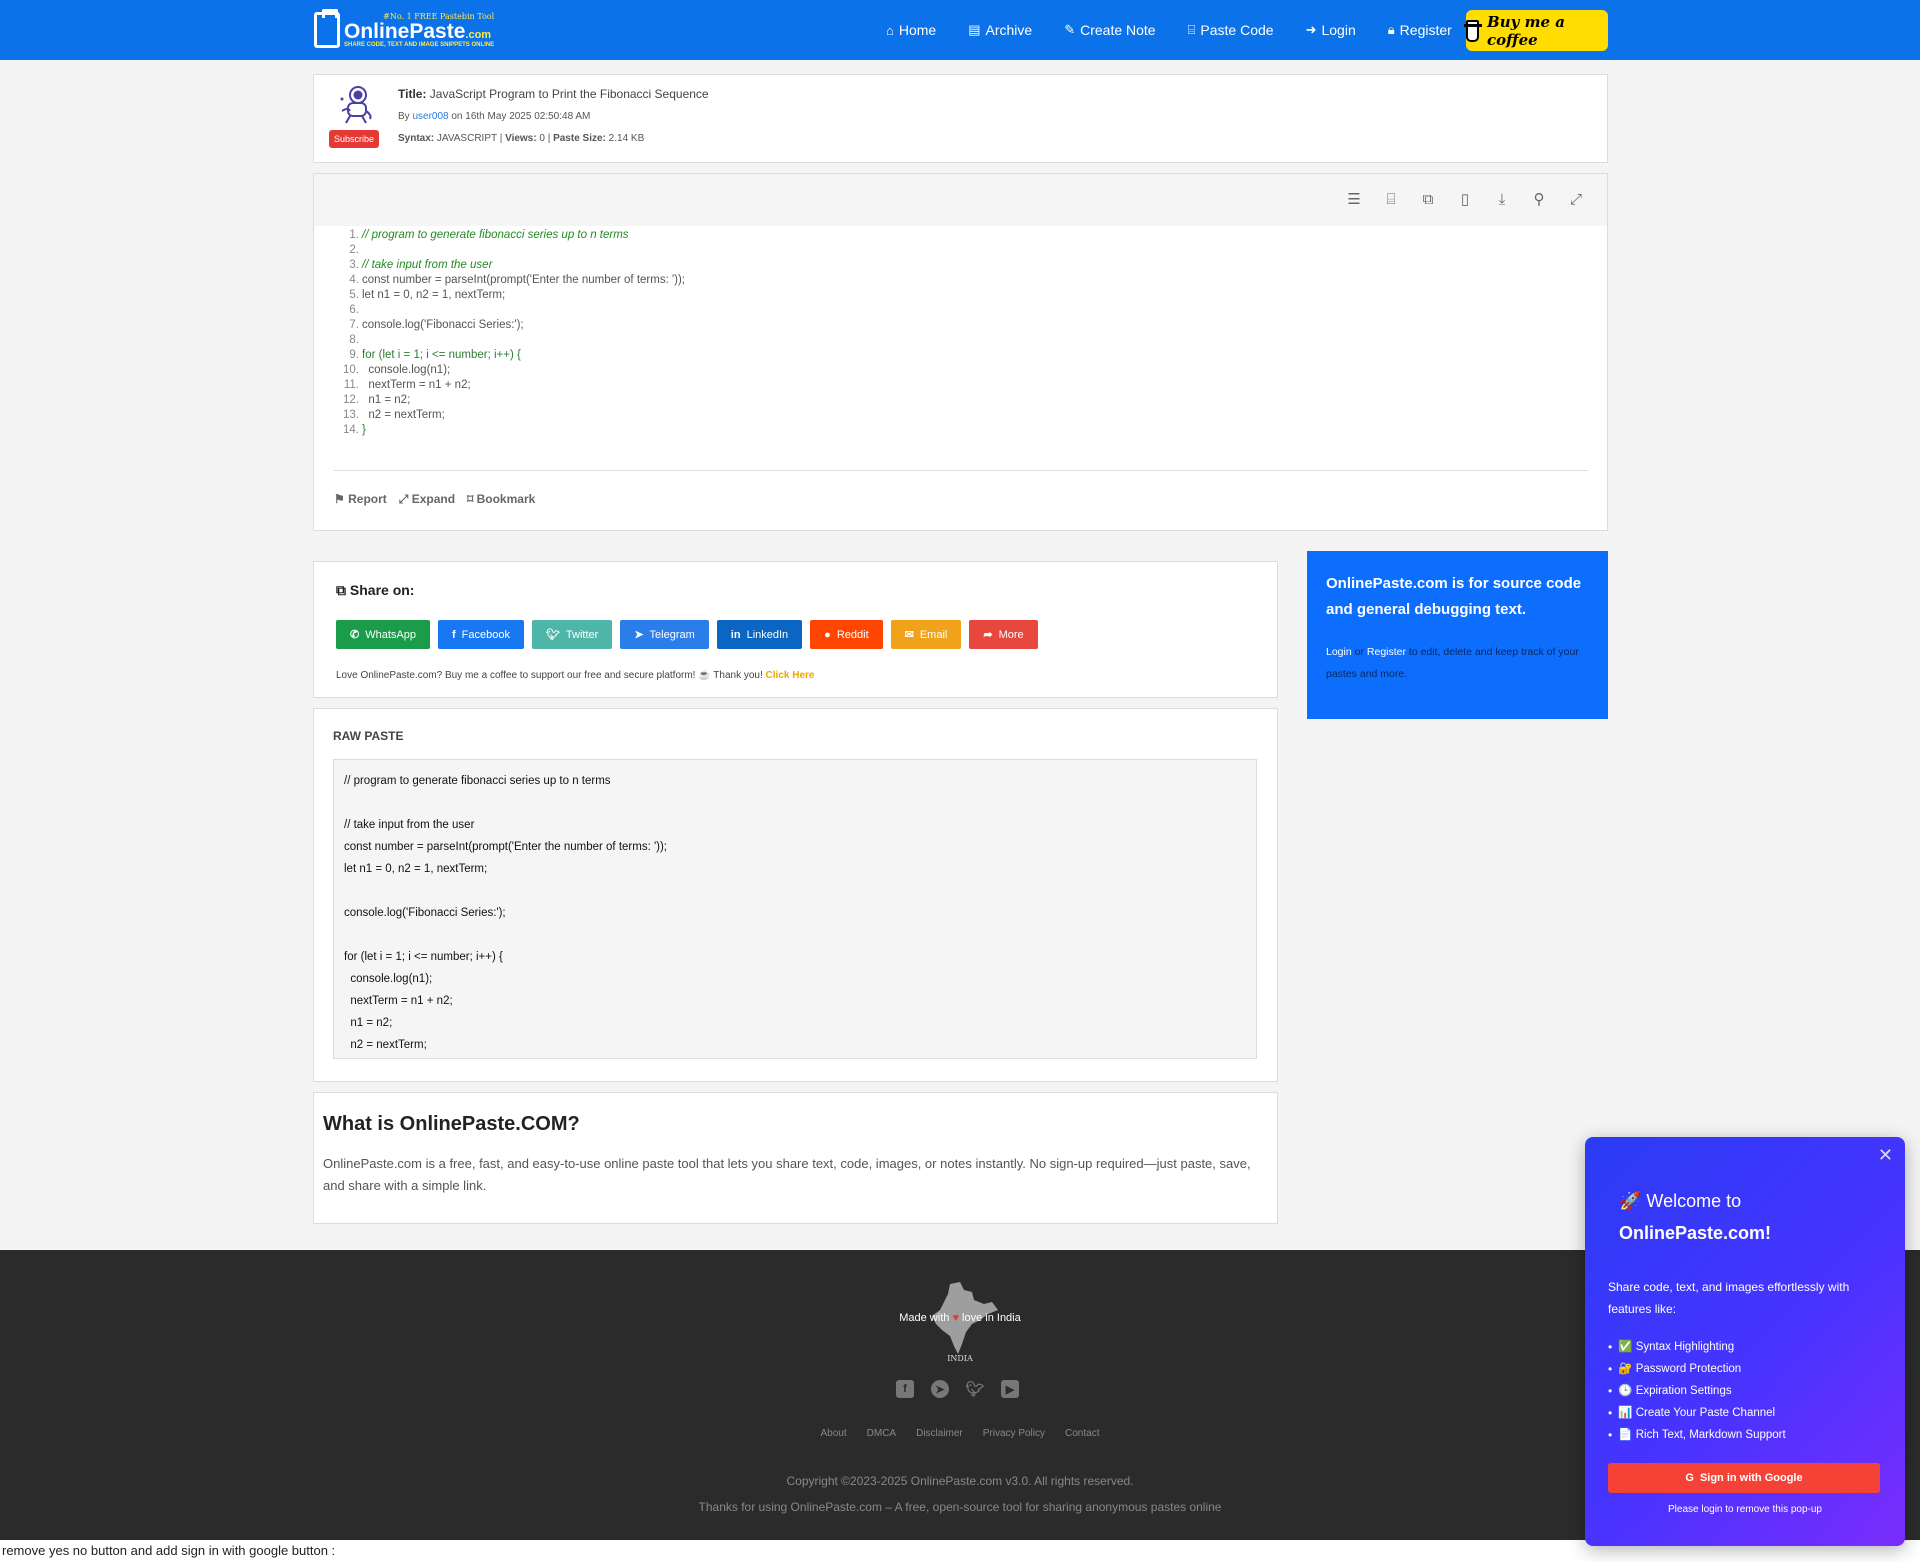 This screenshot has width=1920, height=1562. Describe the element at coordinates (1391, 29) in the screenshot. I see `lock-icon: 🔒︎` at that location.